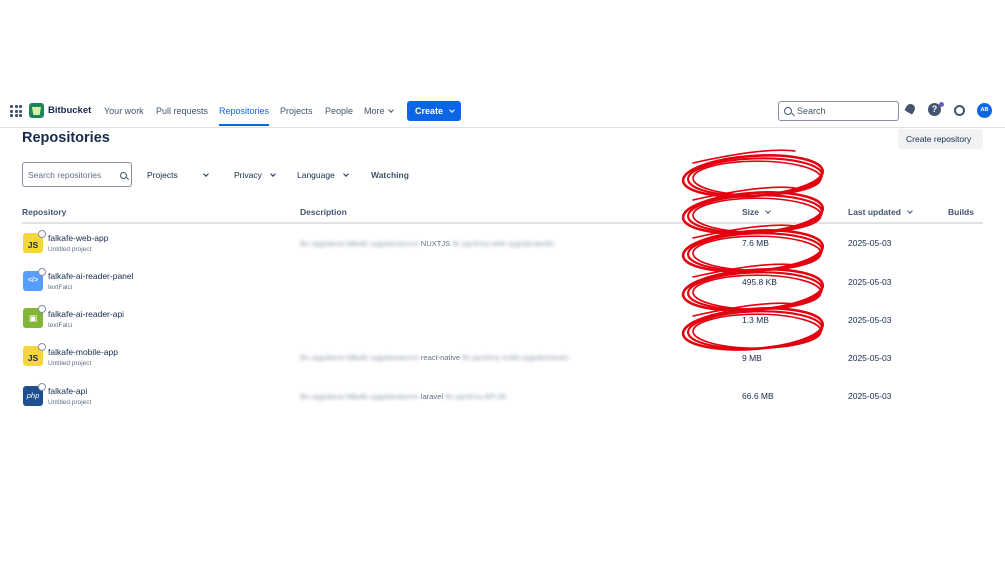 Image resolution: width=1005 pixels, height=565 pixels. What do you see at coordinates (339, 111) in the screenshot?
I see `nav-people: People` at bounding box center [339, 111].